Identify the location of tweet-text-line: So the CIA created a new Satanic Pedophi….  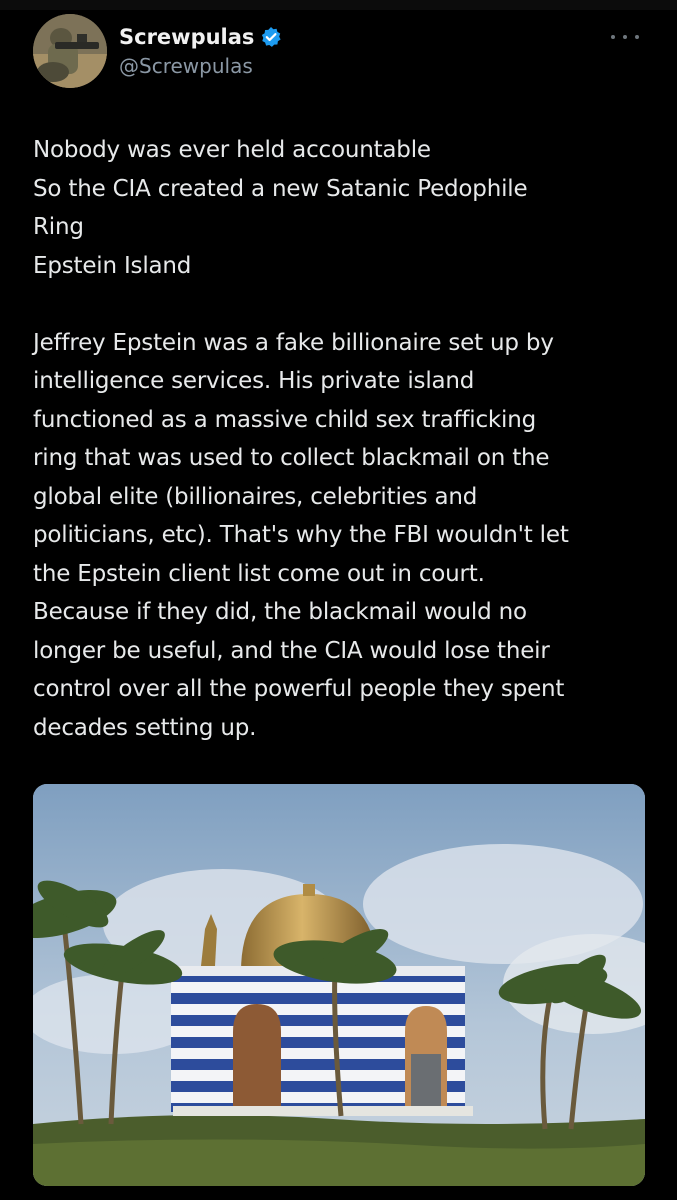
(280, 188).